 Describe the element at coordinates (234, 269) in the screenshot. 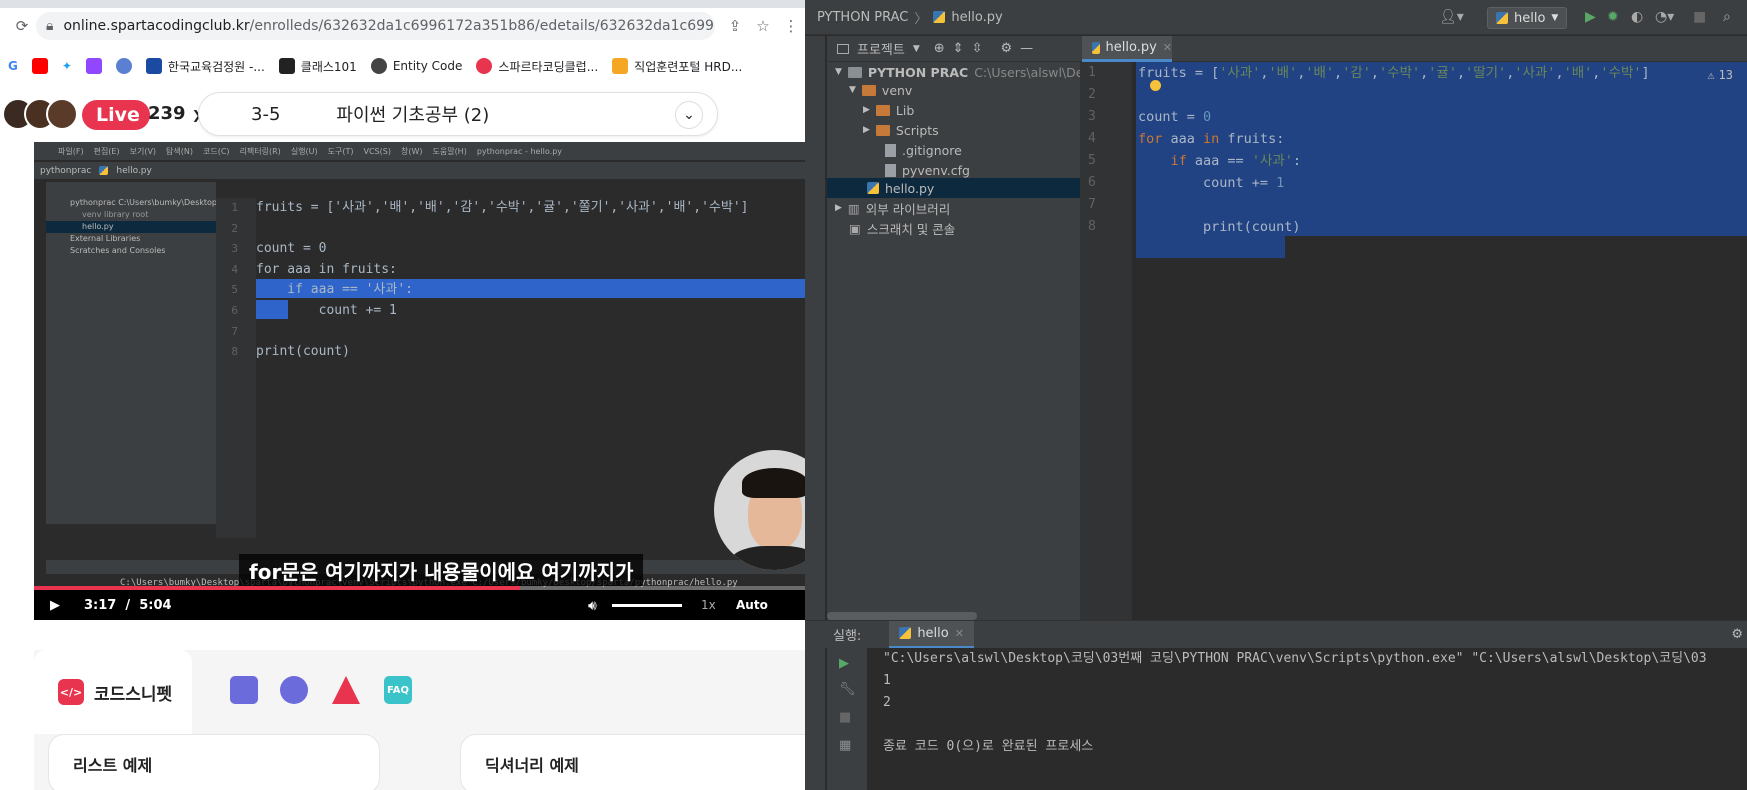

I see `video-line-number: 4` at that location.